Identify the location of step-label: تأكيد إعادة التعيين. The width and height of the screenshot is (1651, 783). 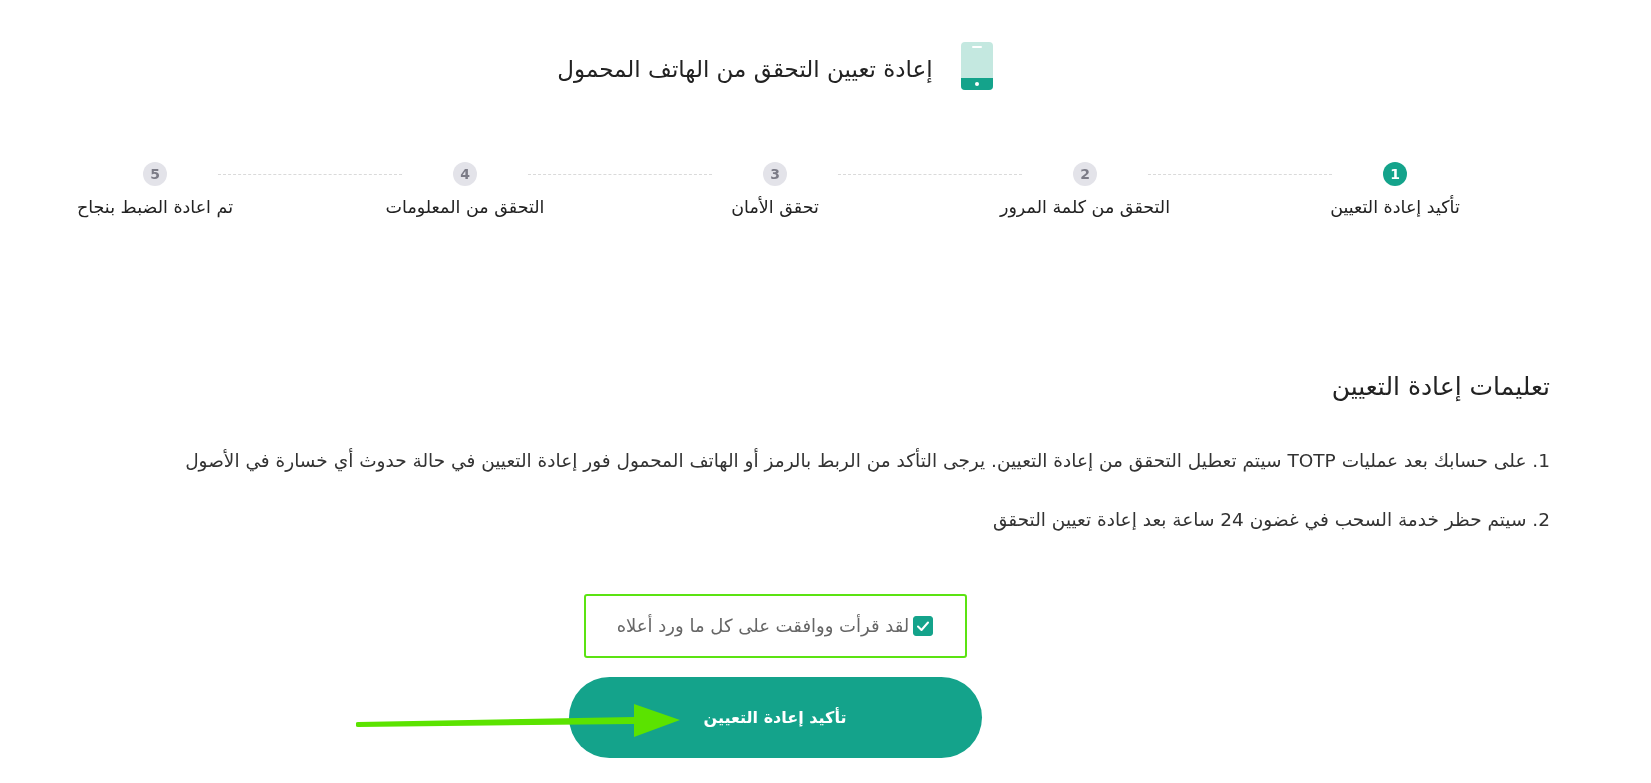
(1395, 207).